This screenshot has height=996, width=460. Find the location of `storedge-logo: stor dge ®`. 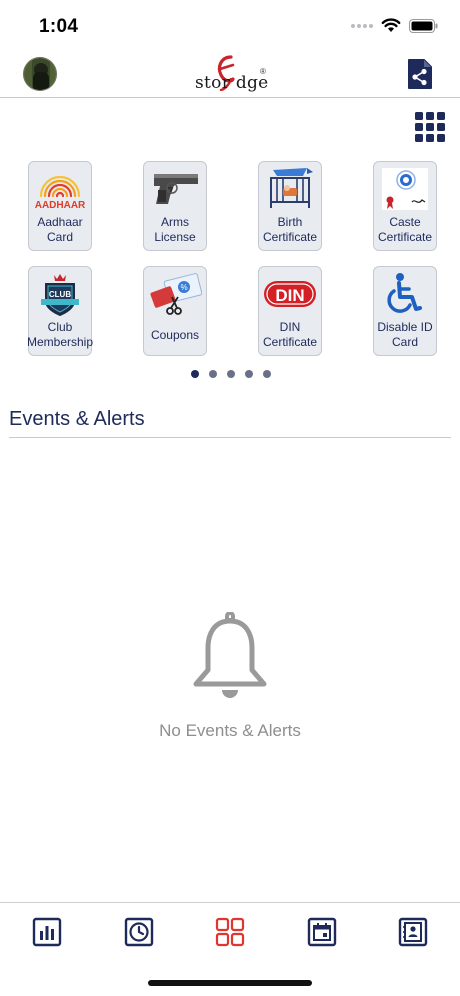

storedge-logo: stor dge ® is located at coordinates (231, 75).